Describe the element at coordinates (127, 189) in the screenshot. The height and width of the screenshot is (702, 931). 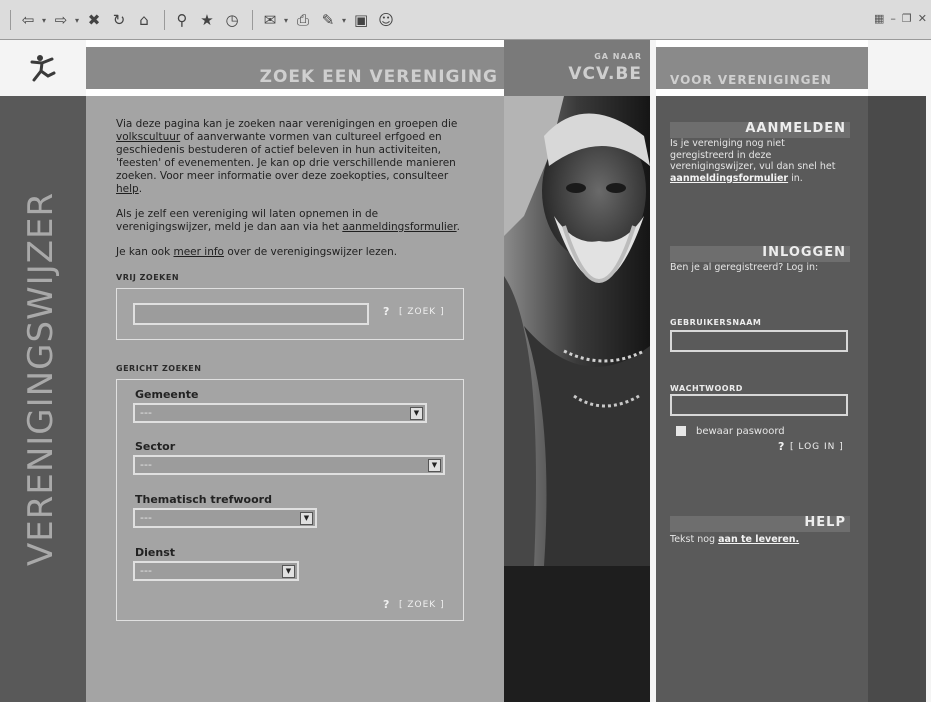
I see `help-link: help` at that location.